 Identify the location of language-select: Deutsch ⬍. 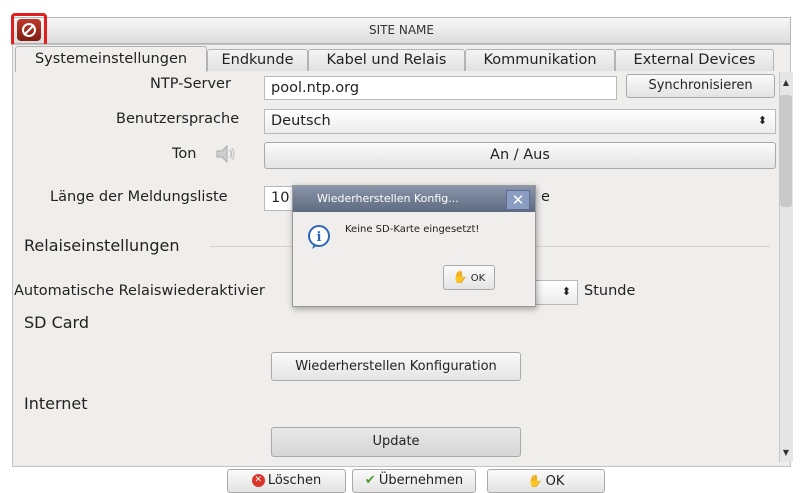
(520, 121).